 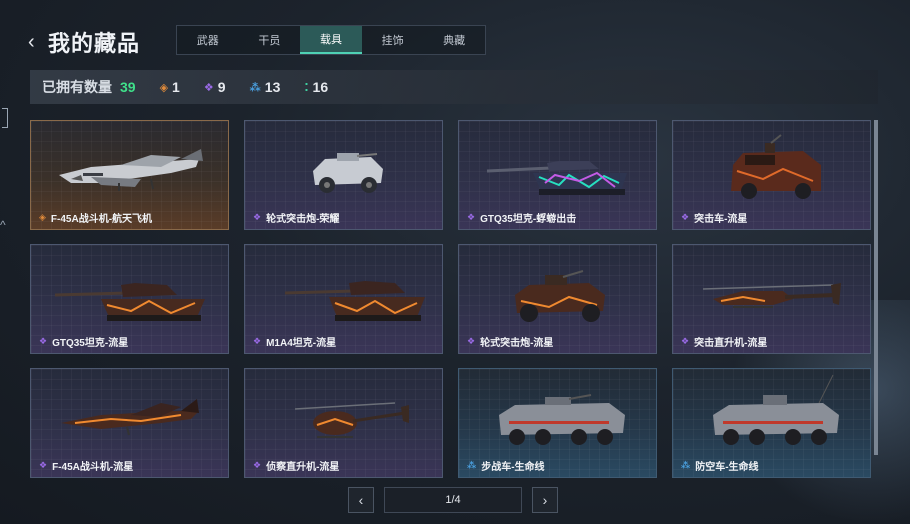 What do you see at coordinates (93, 467) in the screenshot?
I see `vehicle-name: F-45A战斗机-流星` at bounding box center [93, 467].